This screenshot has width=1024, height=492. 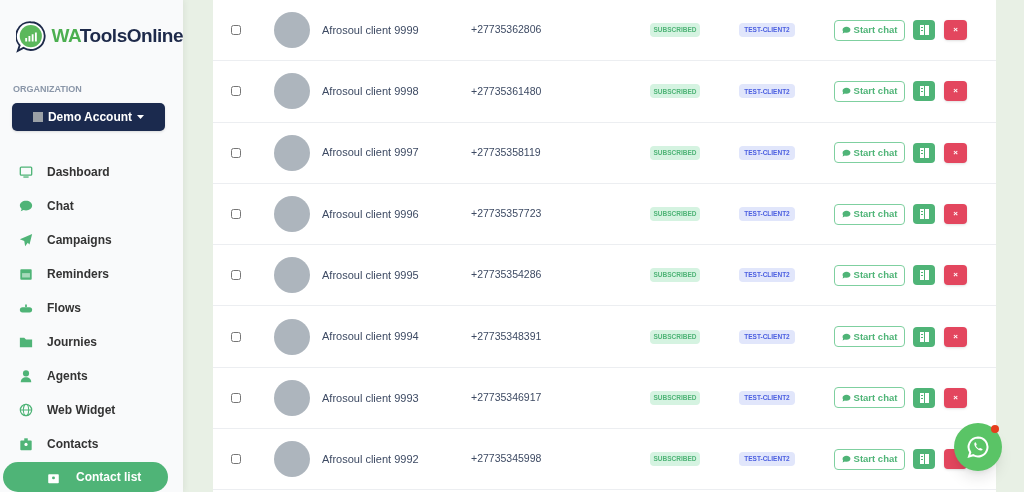 What do you see at coordinates (26, 172) in the screenshot?
I see `monitor-icon` at bounding box center [26, 172].